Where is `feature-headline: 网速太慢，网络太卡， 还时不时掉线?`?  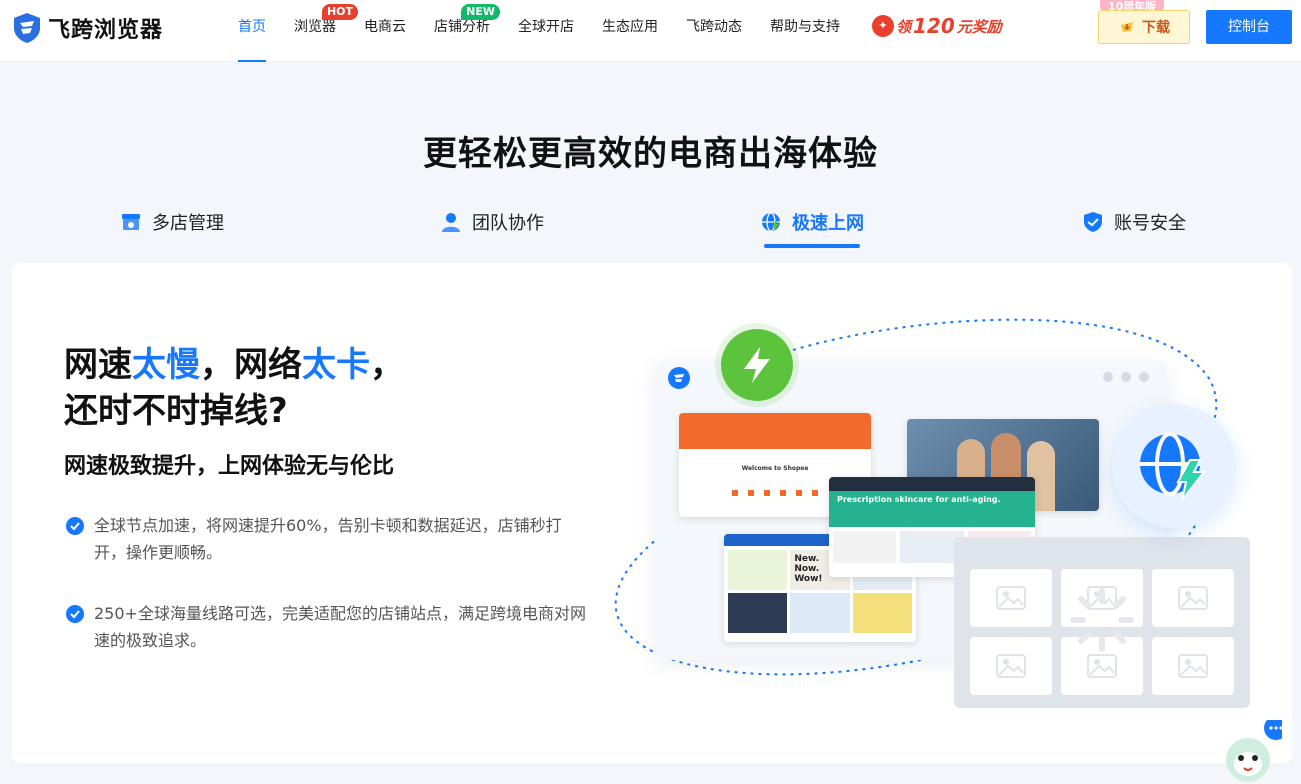 feature-headline: 网速太慢，网络太卡， 还时不时掉线? is located at coordinates (234, 388).